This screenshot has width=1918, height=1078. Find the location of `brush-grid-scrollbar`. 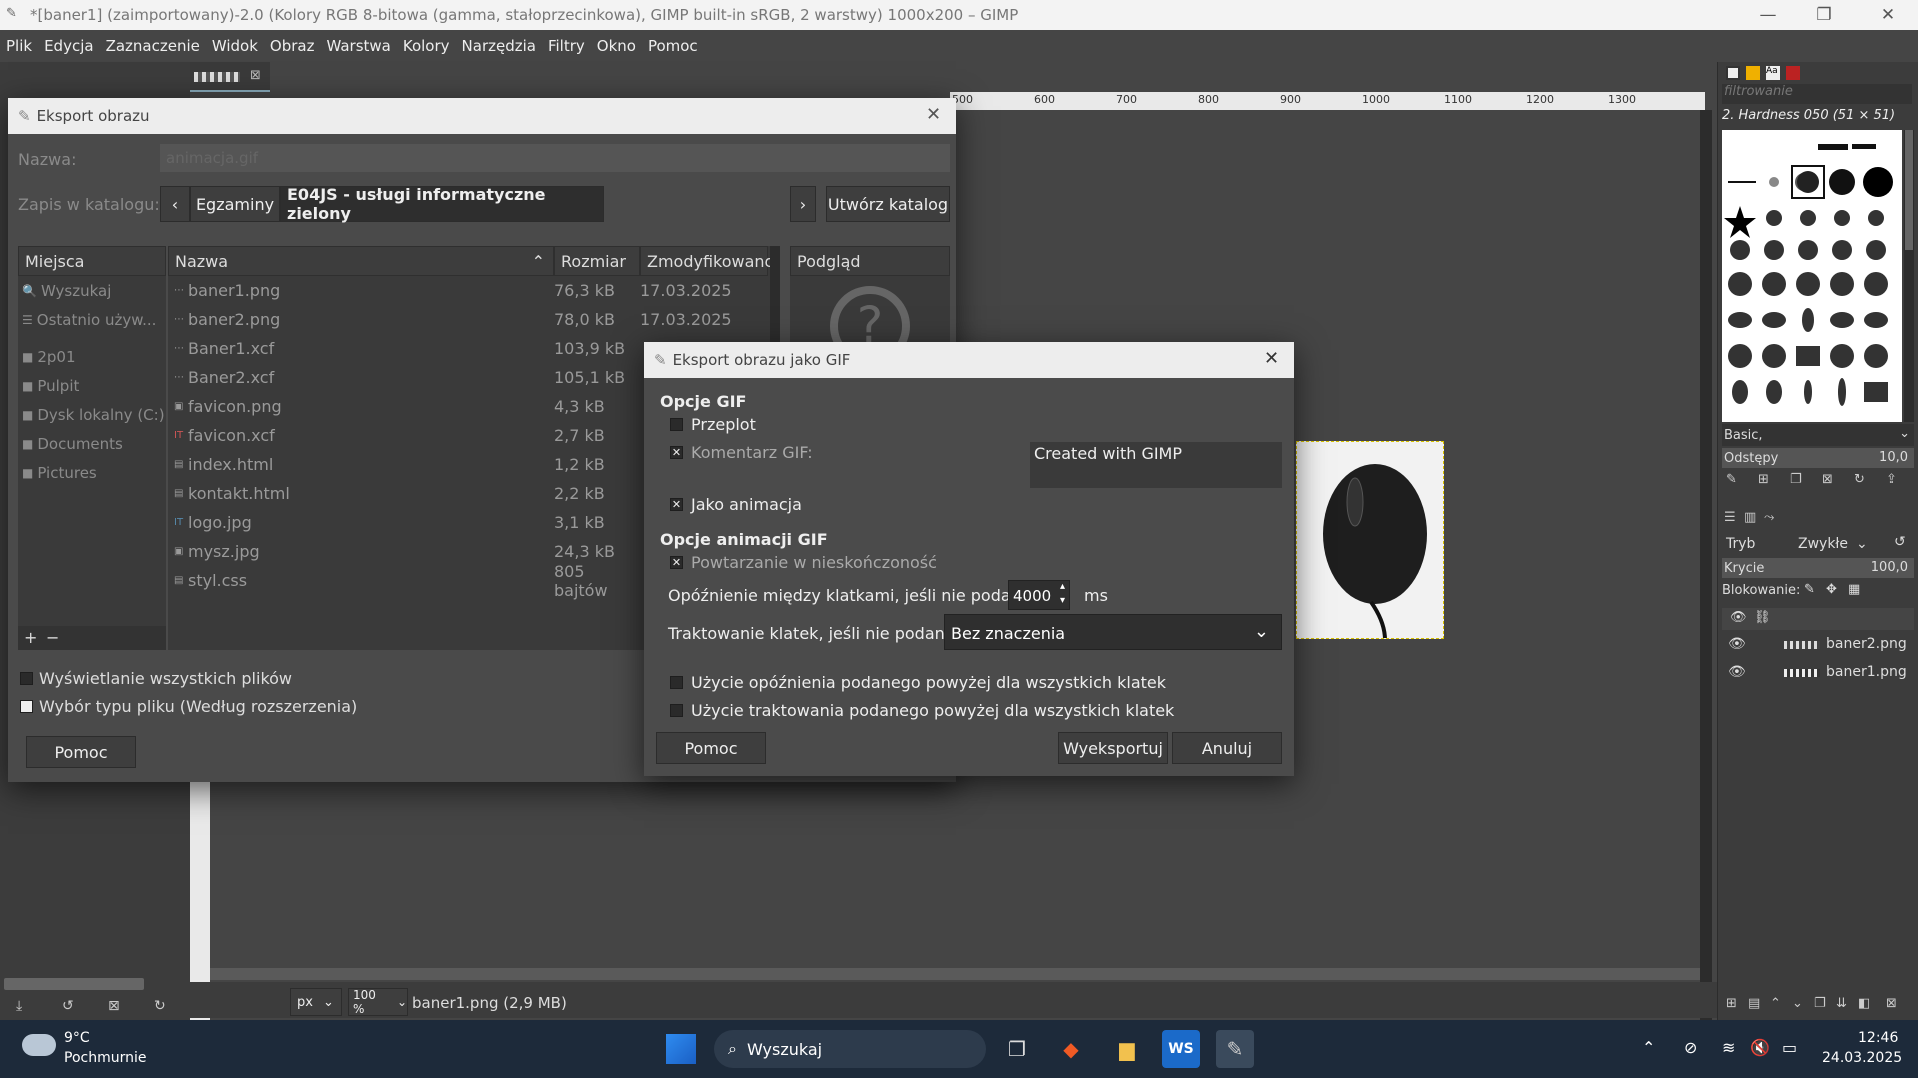

brush-grid-scrollbar is located at coordinates (1909, 276).